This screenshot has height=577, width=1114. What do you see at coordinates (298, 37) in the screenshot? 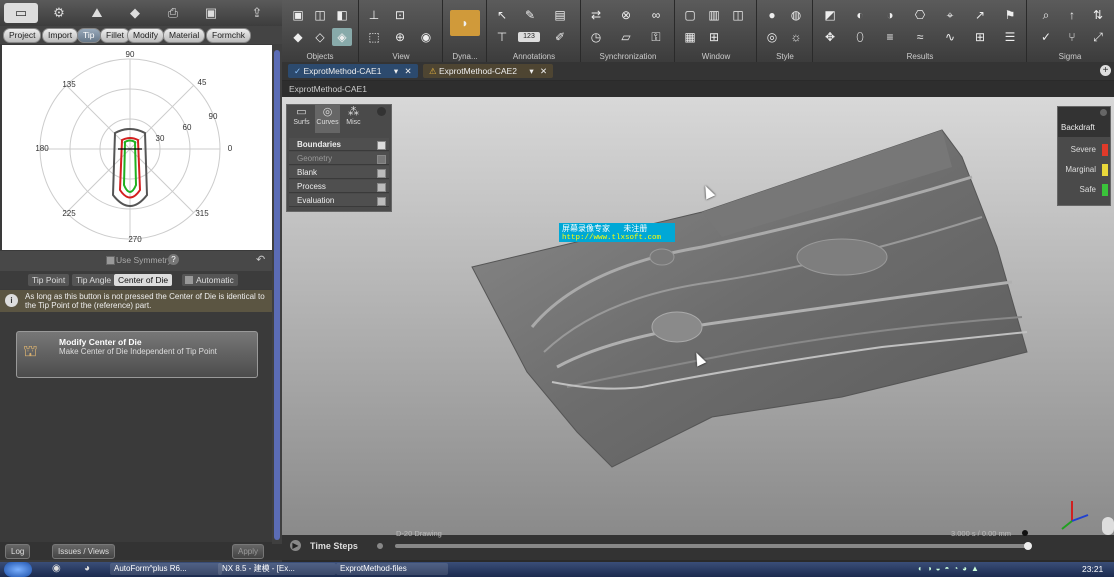
I see `plane-icon: ◆` at bounding box center [298, 37].